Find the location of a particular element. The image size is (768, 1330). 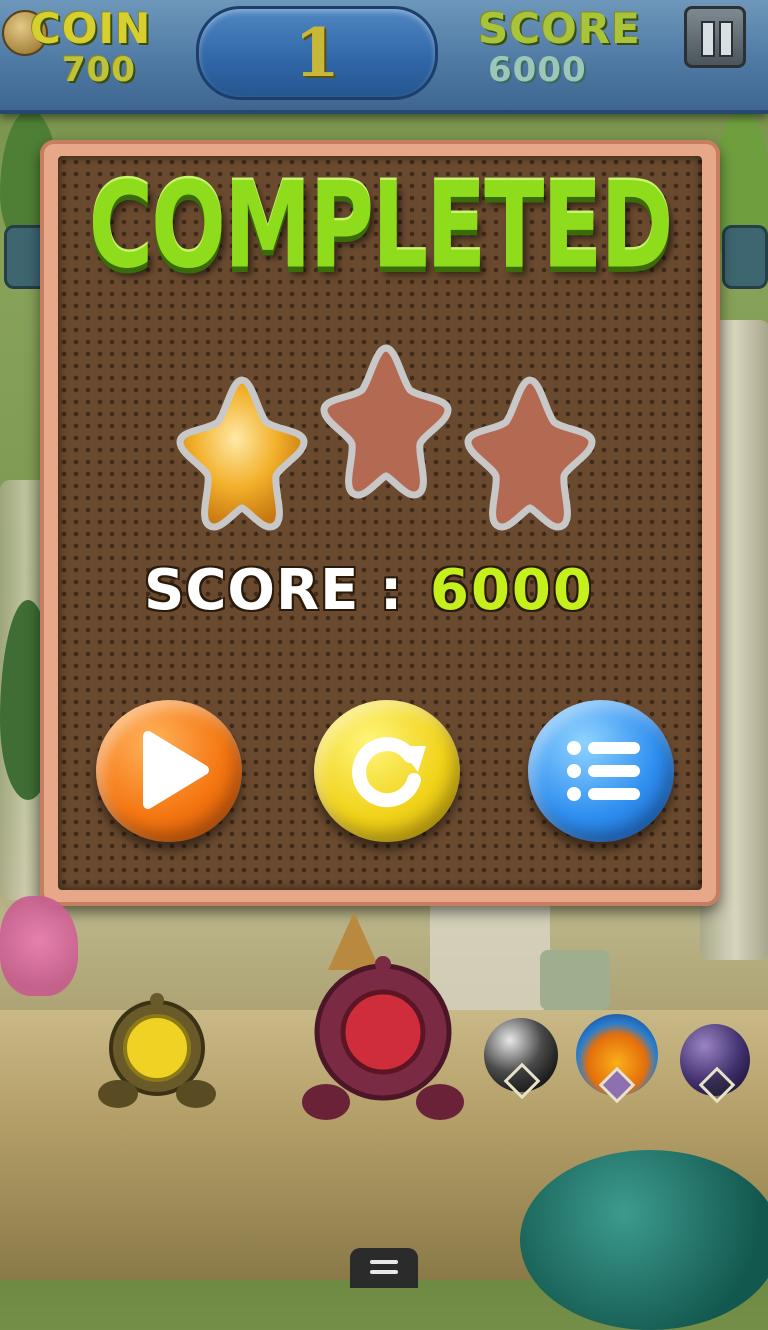

feather-ball-icon is located at coordinates (617, 1059).